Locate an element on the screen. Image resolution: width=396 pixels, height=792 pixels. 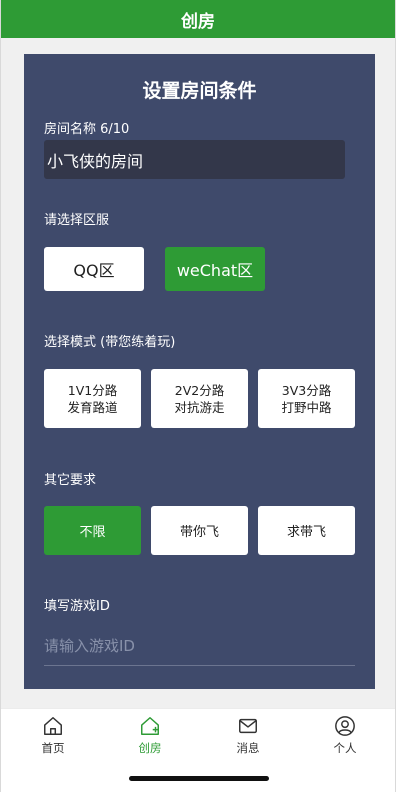
requirement-any-button: 不限 is located at coordinates (92, 530).